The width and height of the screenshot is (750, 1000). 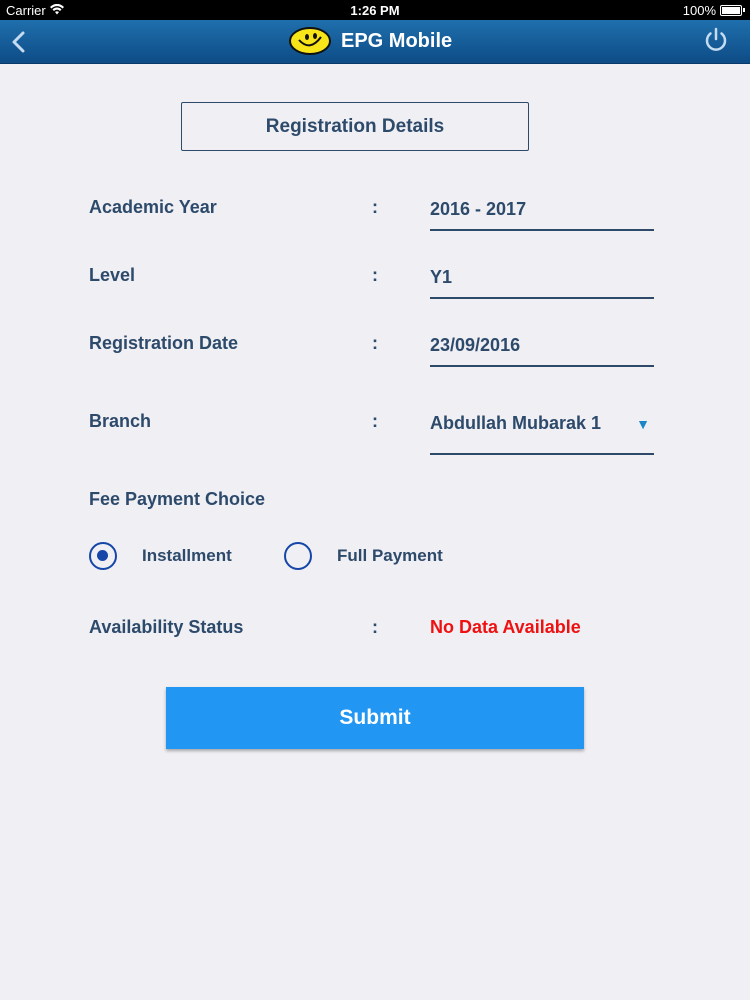 What do you see at coordinates (542, 215) in the screenshot?
I see `academic-year-field: 2016 - 2017` at bounding box center [542, 215].